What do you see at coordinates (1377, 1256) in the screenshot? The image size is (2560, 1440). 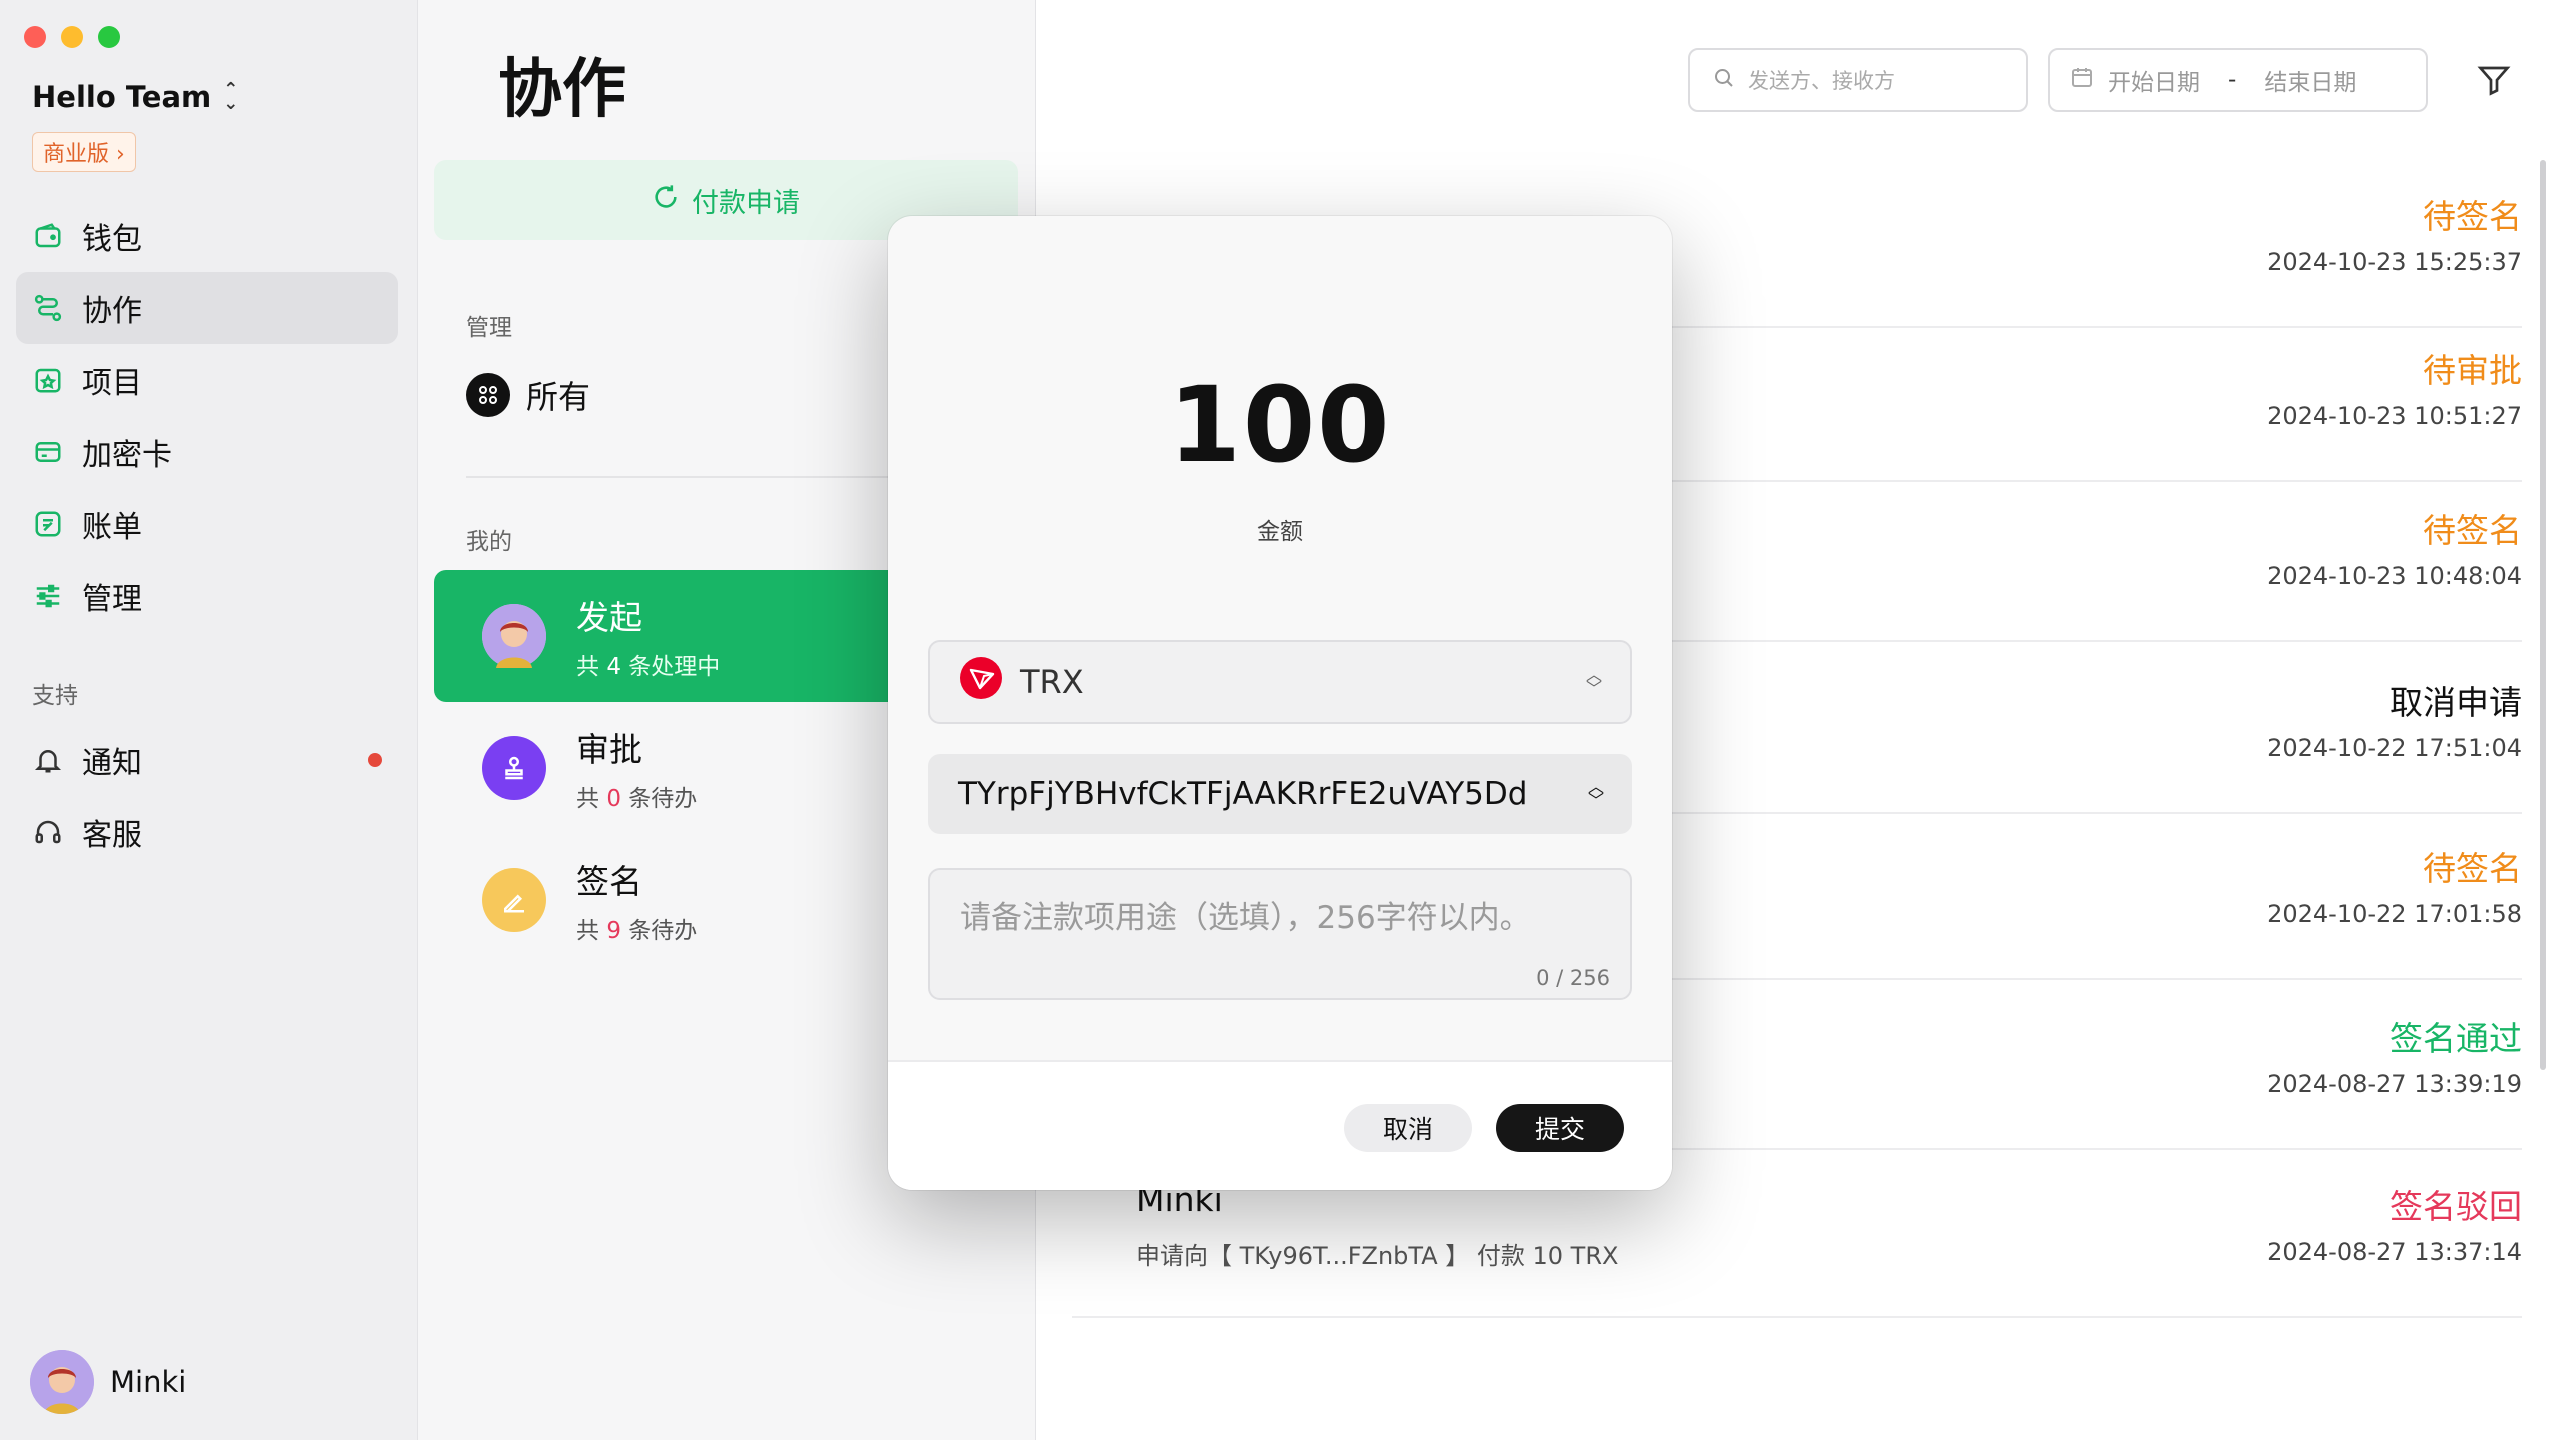 I see `row-desc: 申请向【 TKy96T...FZnbTA 】 付款 10 TRX` at bounding box center [1377, 1256].